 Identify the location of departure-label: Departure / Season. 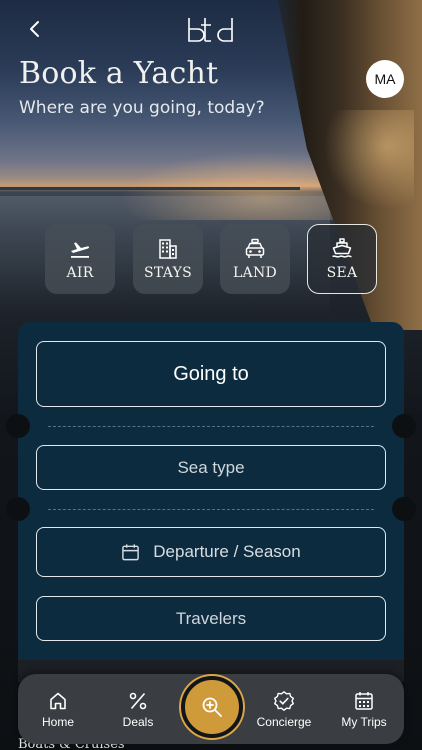
(227, 551).